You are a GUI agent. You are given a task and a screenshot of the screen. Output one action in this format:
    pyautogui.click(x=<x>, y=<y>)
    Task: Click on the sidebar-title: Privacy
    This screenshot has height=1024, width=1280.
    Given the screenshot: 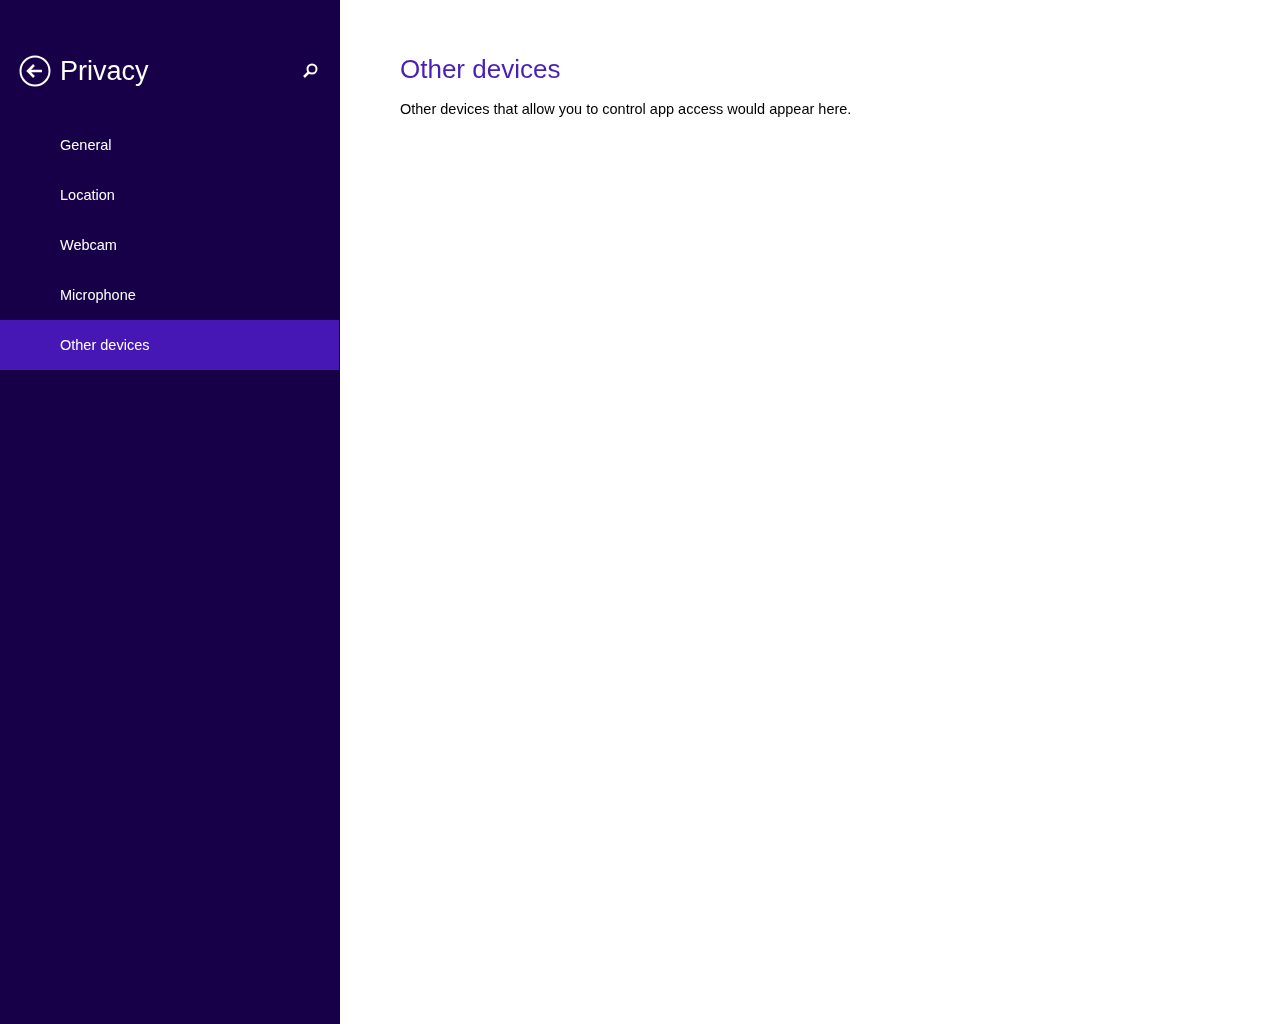 What is the action you would take?
    pyautogui.click(x=105, y=71)
    